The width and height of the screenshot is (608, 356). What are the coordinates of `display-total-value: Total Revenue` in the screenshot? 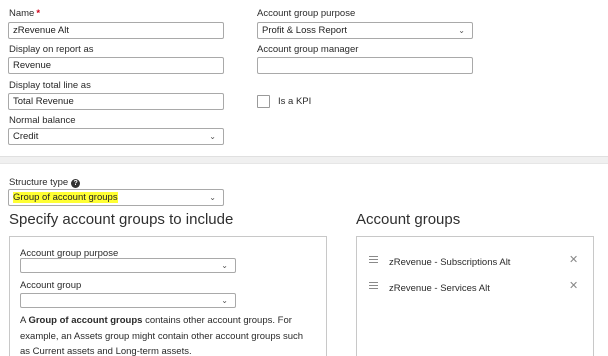 It's located at (43, 101).